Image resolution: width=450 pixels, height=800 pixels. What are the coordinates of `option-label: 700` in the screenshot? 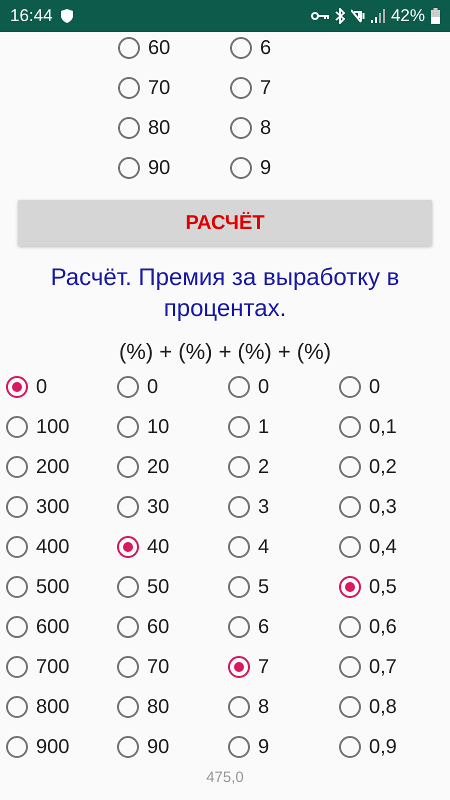 It's located at (53, 667).